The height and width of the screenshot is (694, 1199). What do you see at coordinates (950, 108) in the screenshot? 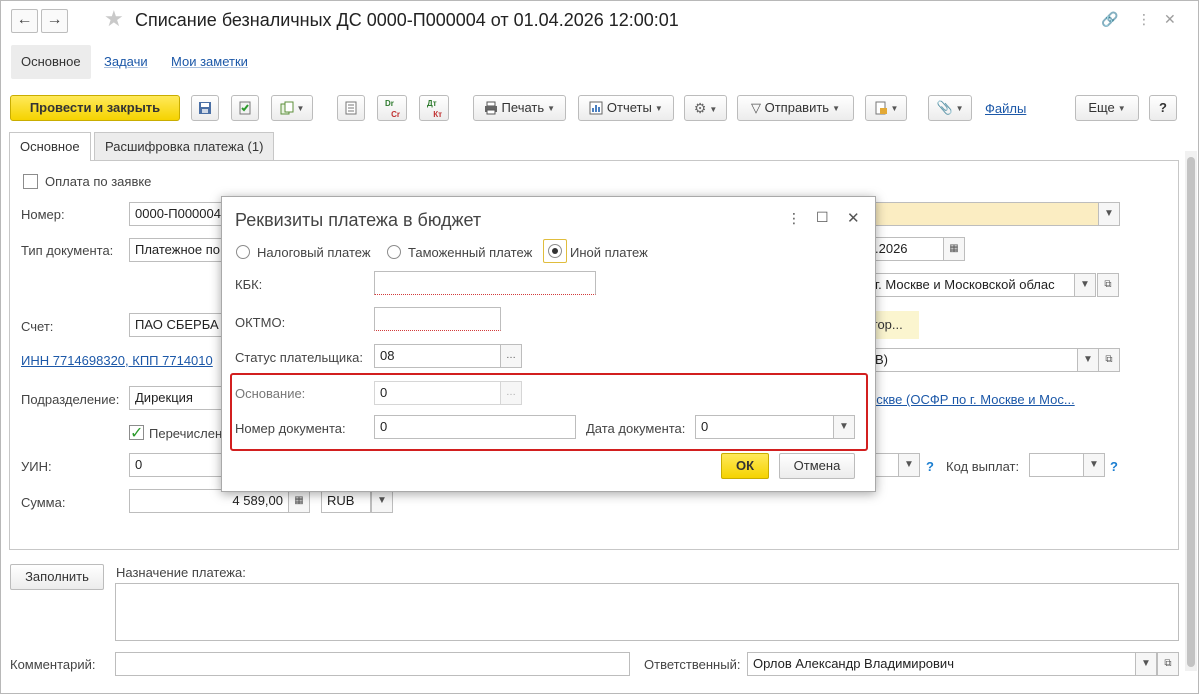
I see `paperclip-menu-button: 📎 ▼` at bounding box center [950, 108].